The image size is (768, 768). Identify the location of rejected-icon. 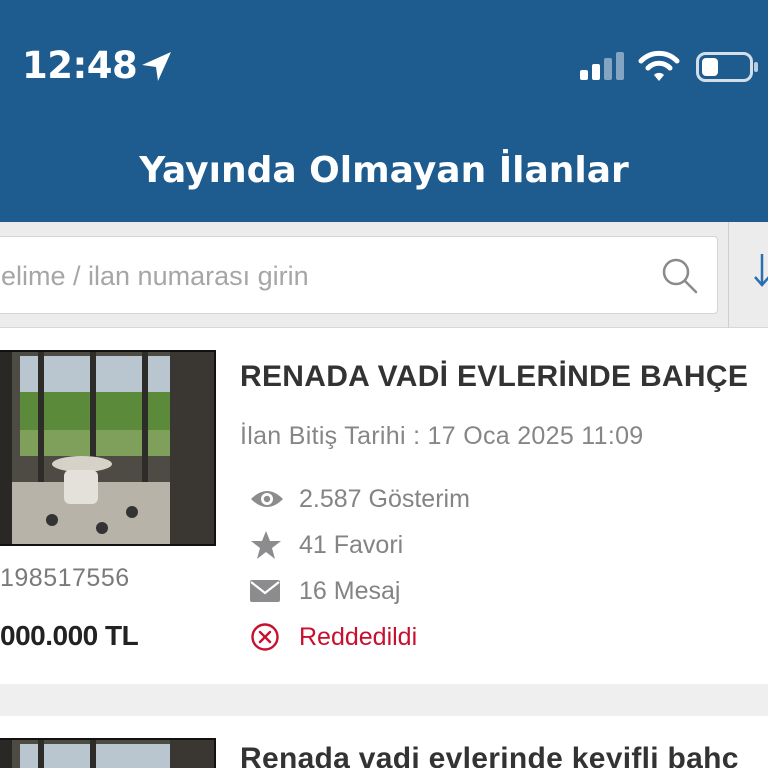
(268, 637).